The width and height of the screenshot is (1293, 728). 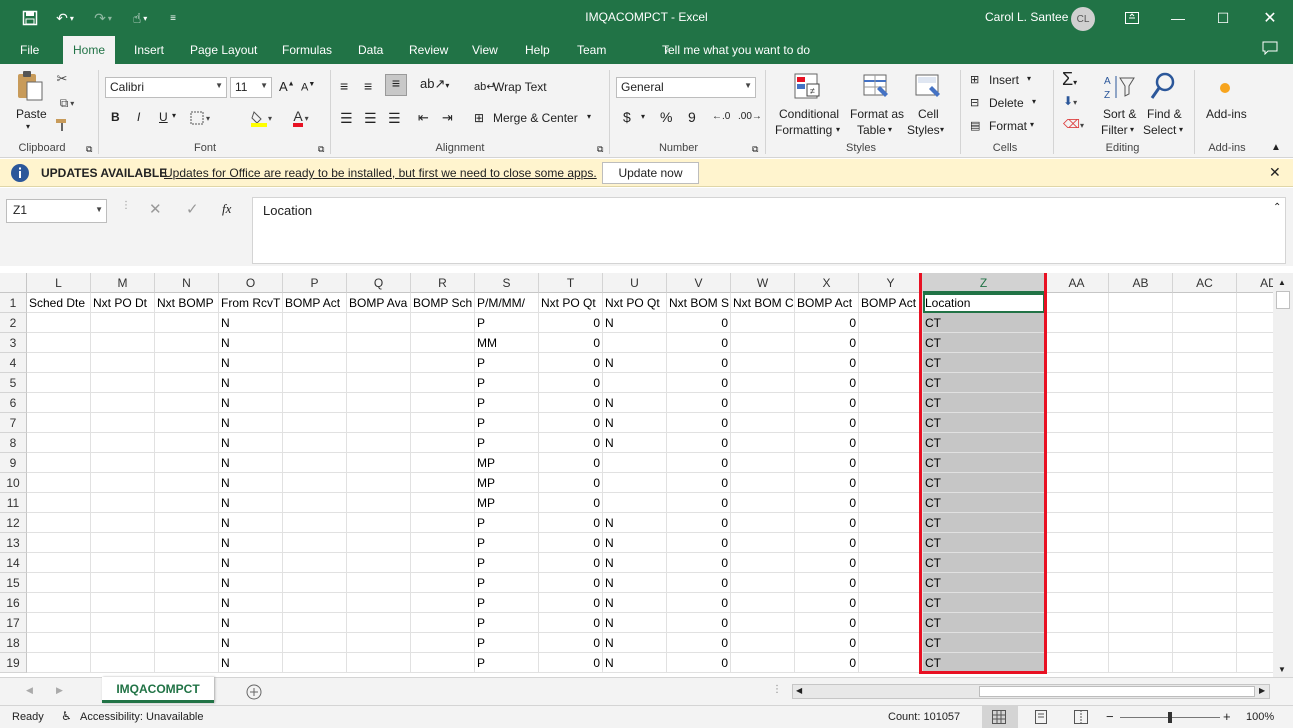 I want to click on row-header: 11, so click(x=13, y=503).